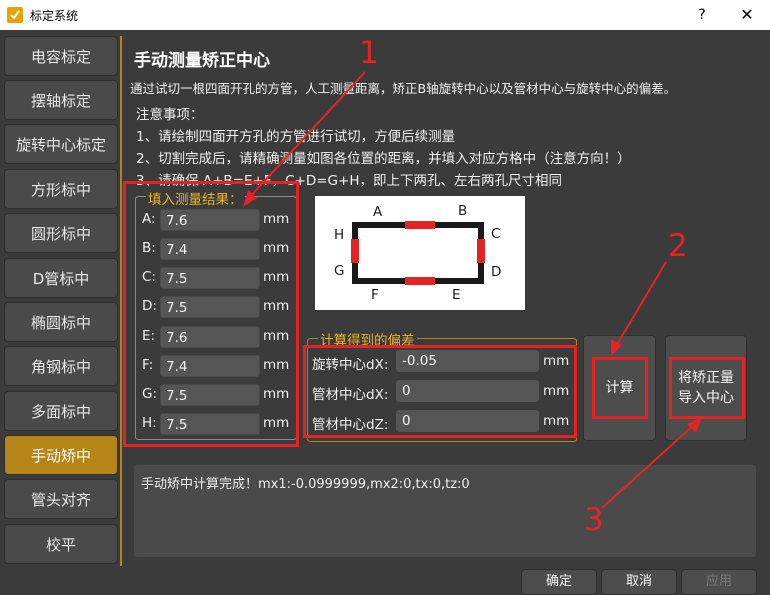  What do you see at coordinates (495, 234) in the screenshot?
I see `diagram-label-c: C` at bounding box center [495, 234].